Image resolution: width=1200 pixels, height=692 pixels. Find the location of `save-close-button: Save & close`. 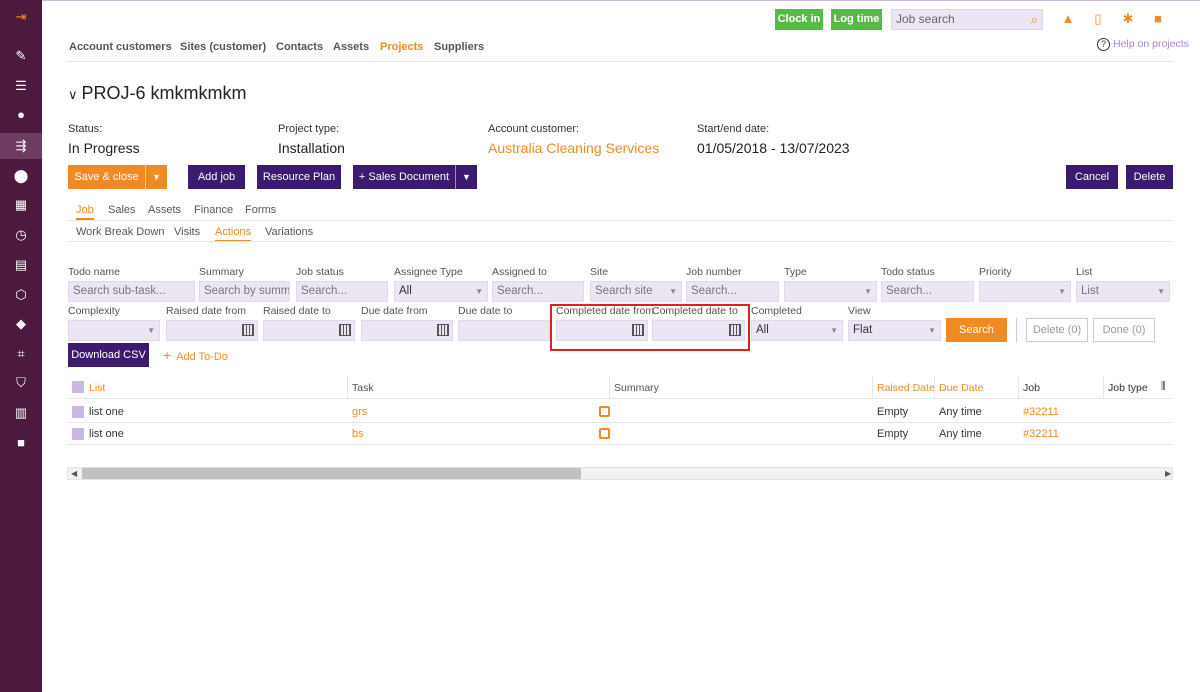

save-close-button: Save & close is located at coordinates (106, 177).